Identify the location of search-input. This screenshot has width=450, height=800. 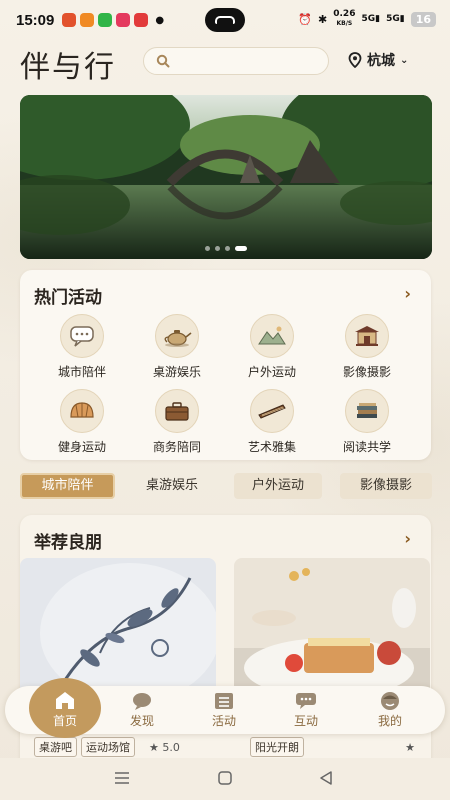
(246, 61).